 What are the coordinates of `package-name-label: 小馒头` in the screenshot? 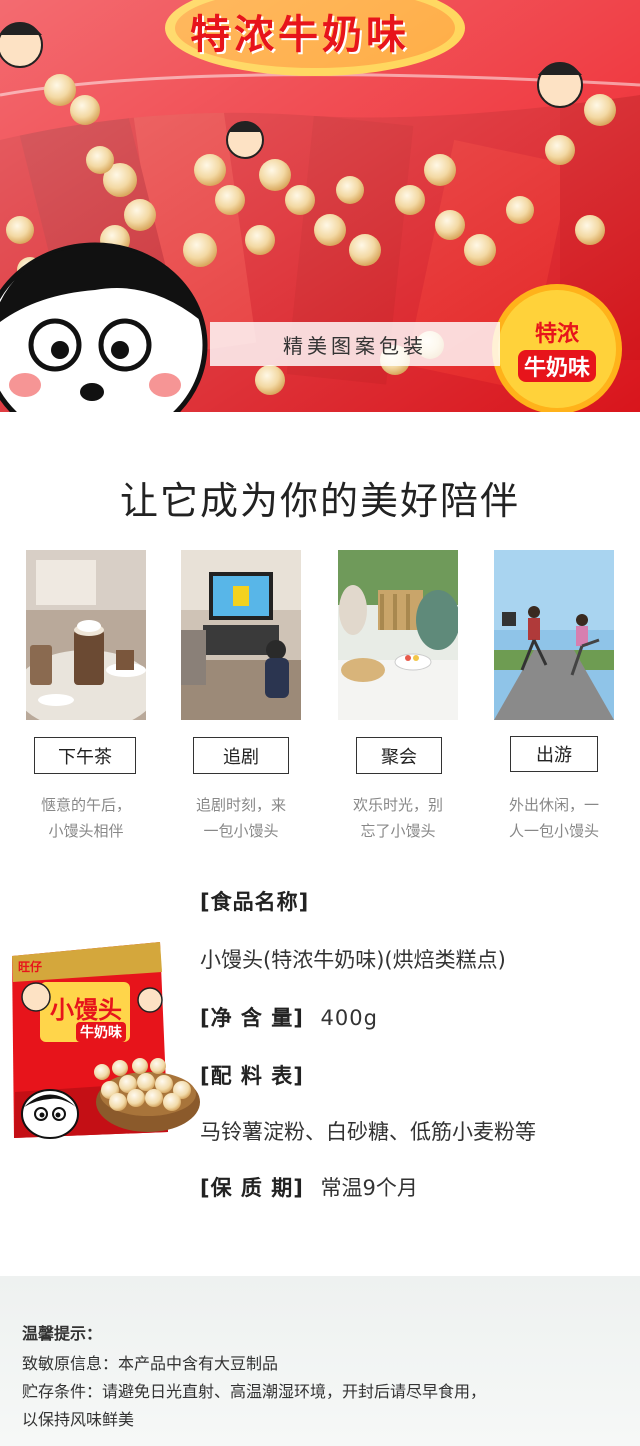 It's located at (86, 1010).